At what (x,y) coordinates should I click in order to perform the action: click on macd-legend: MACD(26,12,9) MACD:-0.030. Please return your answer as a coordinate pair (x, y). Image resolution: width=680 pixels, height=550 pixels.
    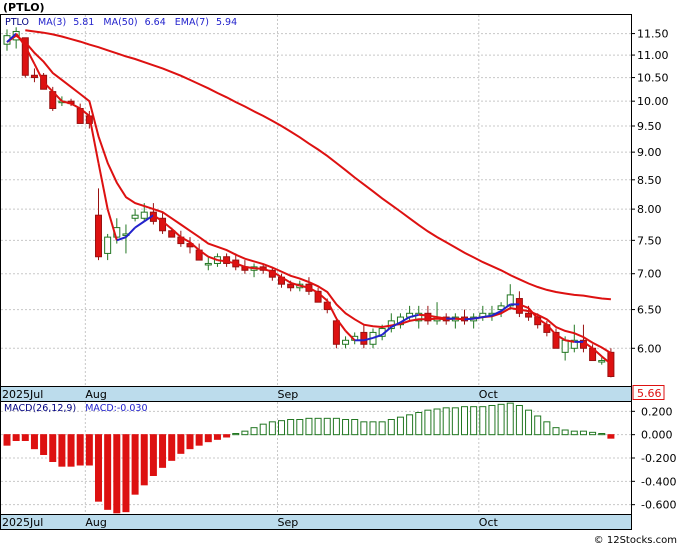
    Looking at the image, I should click on (76, 408).